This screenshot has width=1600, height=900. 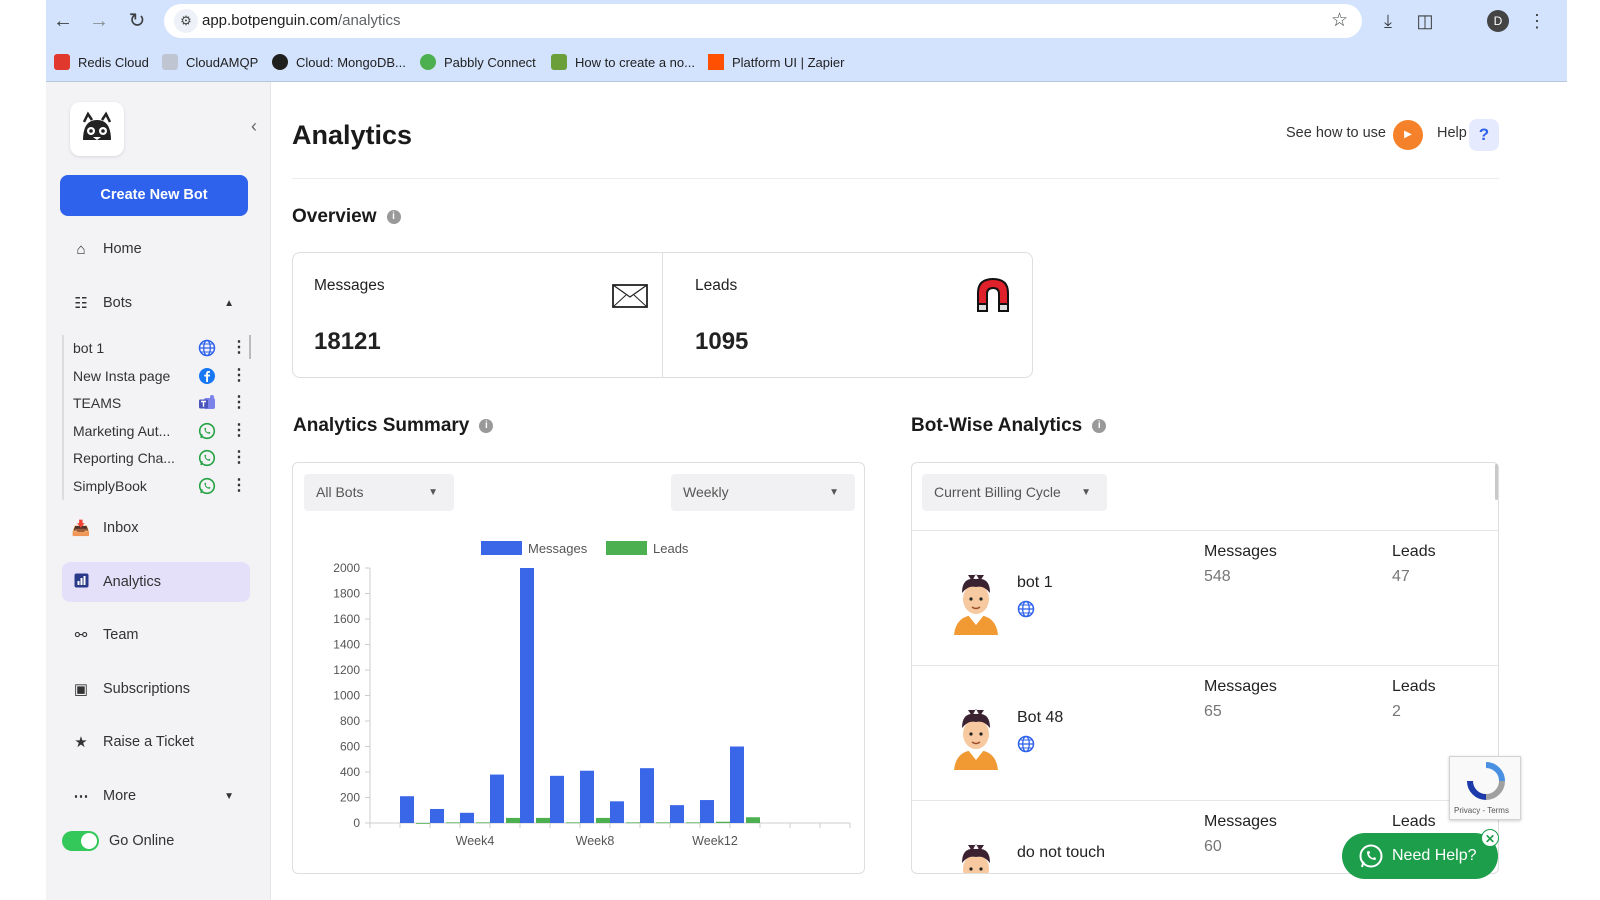 What do you see at coordinates (379, 492) in the screenshot?
I see `bot-filter-dropdown: All Bots ▼` at bounding box center [379, 492].